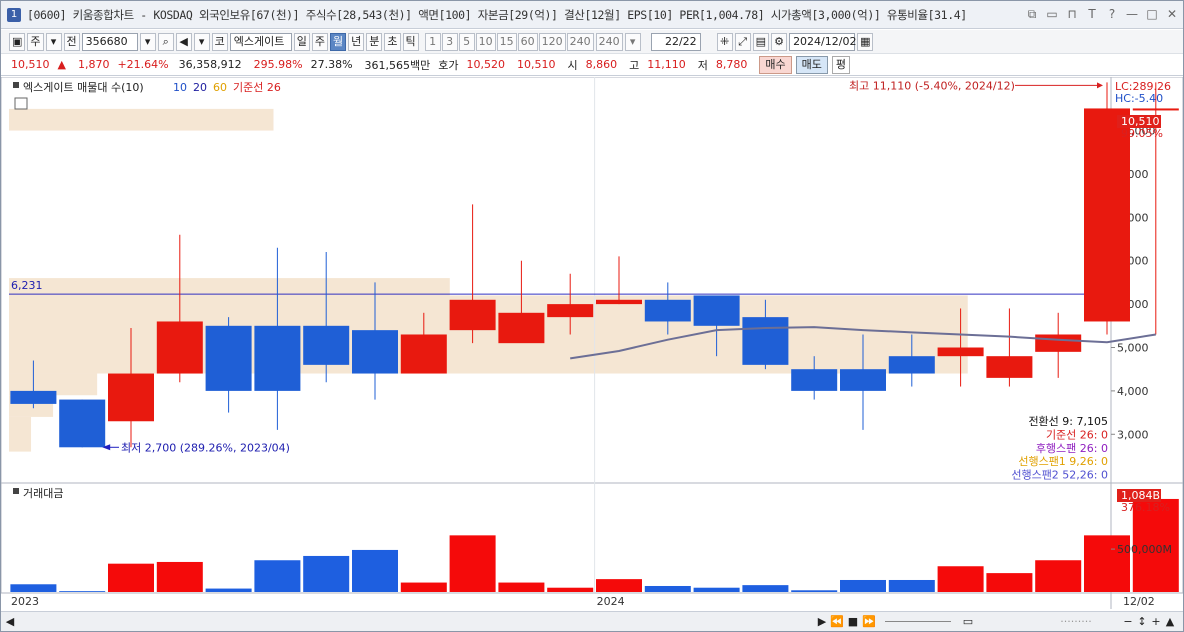 The image size is (1184, 632). Describe the element at coordinates (675, 41) in the screenshot. I see `count-field: 22/22` at that location.